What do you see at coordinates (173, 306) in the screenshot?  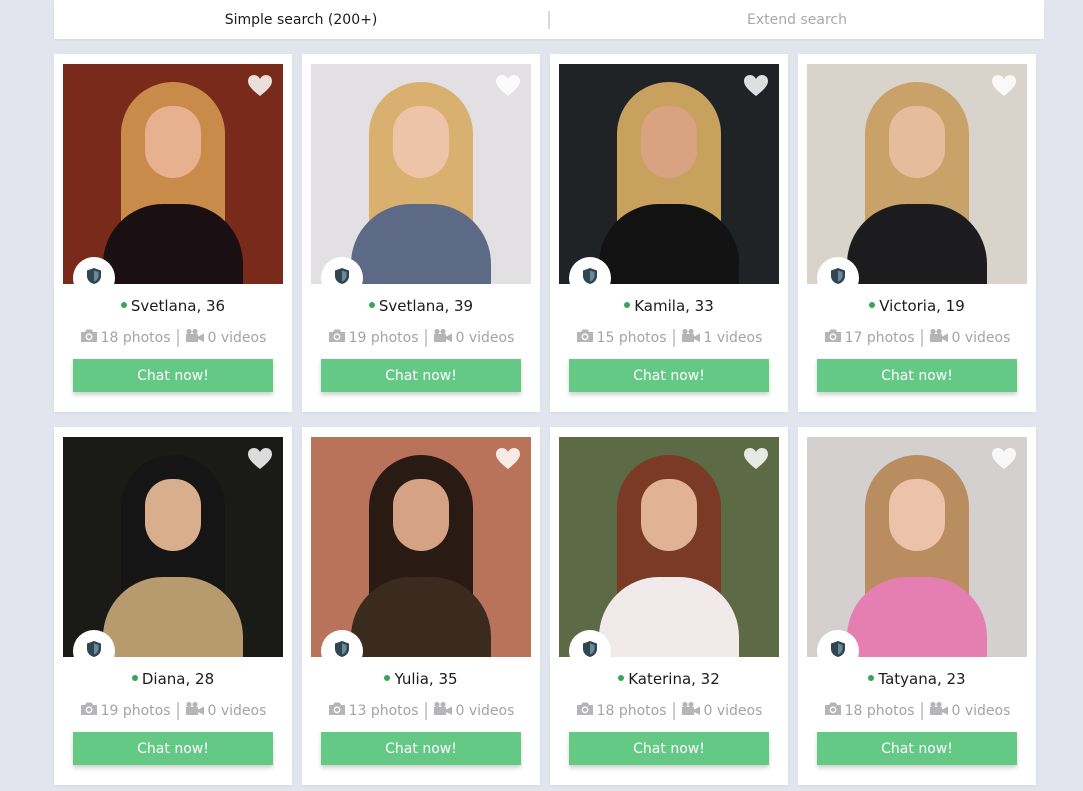 I see `profile-name: Svetlana, 36` at bounding box center [173, 306].